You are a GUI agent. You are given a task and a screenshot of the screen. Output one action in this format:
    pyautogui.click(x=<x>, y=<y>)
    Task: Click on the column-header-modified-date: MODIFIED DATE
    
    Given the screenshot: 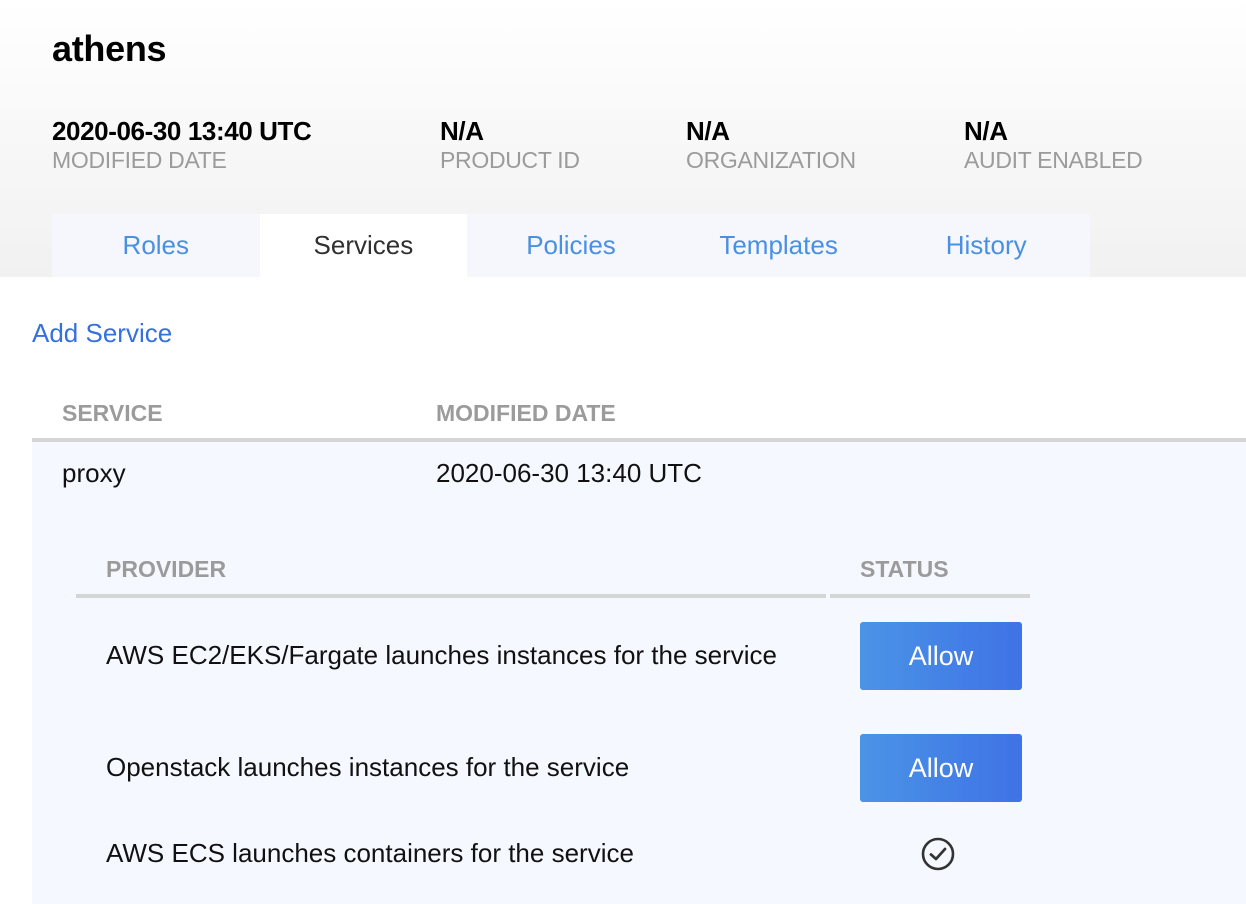 What is the action you would take?
    pyautogui.click(x=526, y=413)
    